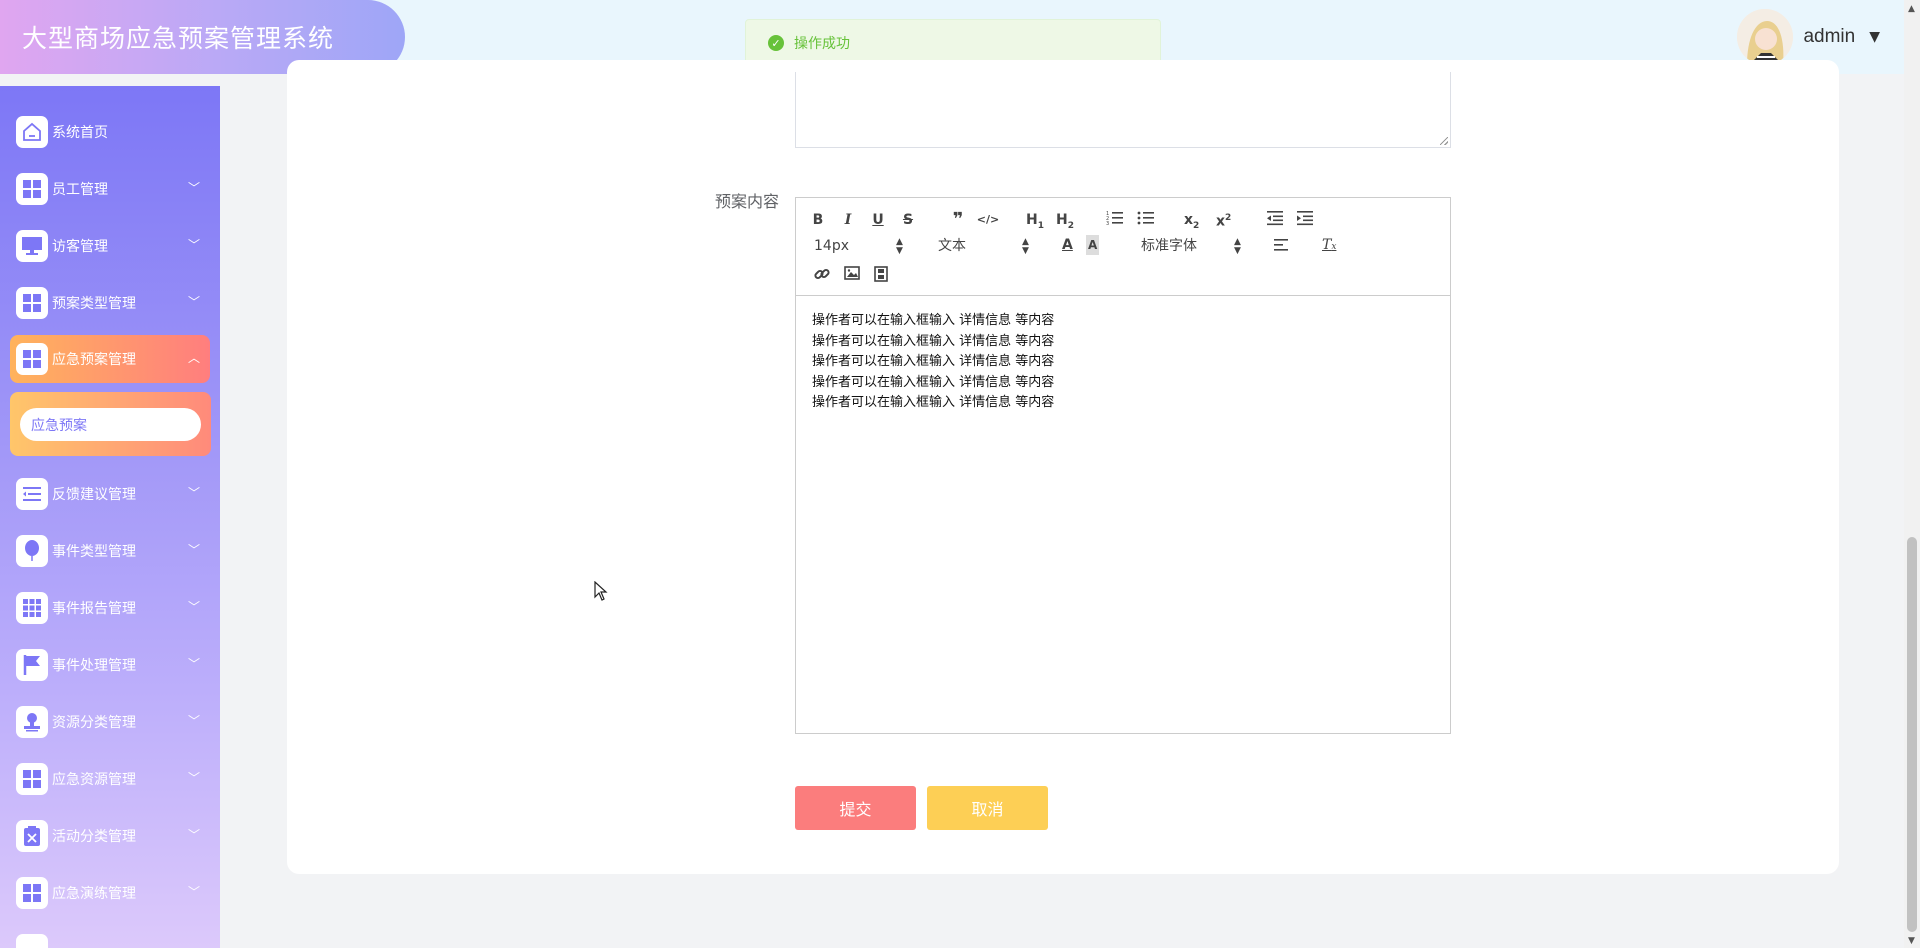 The image size is (1920, 948). Describe the element at coordinates (1169, 246) in the screenshot. I see `font-family-select: 标准字体` at that location.